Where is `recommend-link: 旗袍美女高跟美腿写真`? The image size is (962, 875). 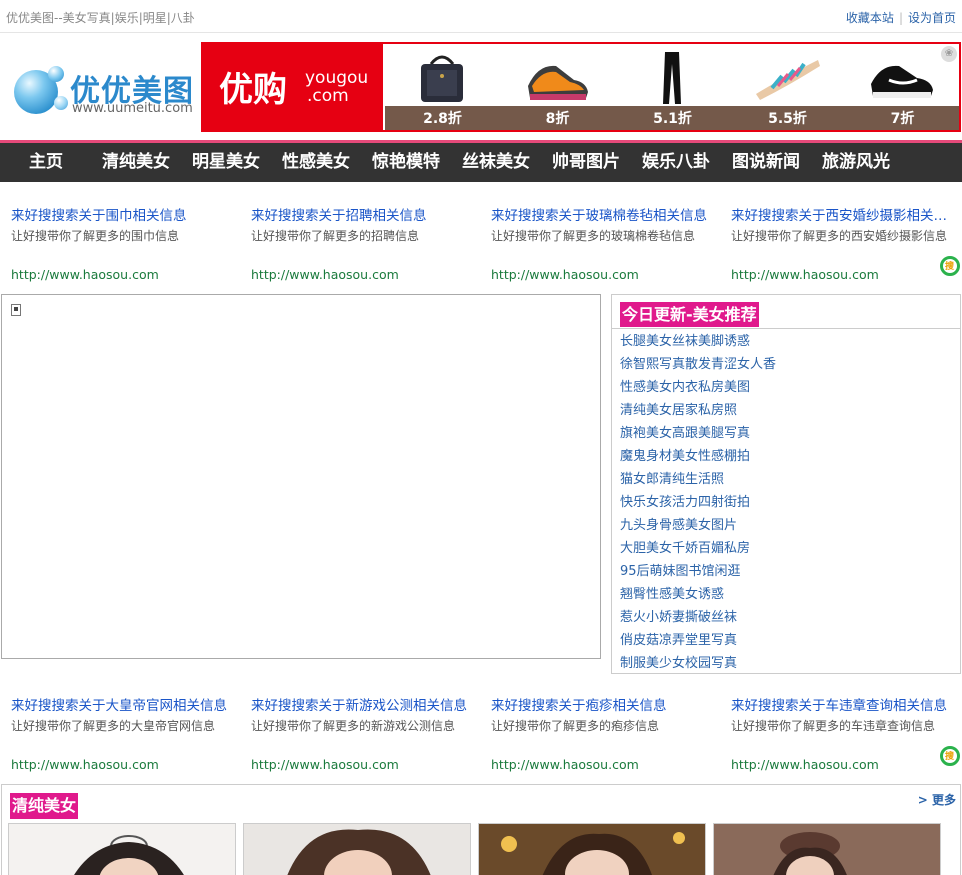 recommend-link: 旗袍美女高跟美腿写真 is located at coordinates (685, 433).